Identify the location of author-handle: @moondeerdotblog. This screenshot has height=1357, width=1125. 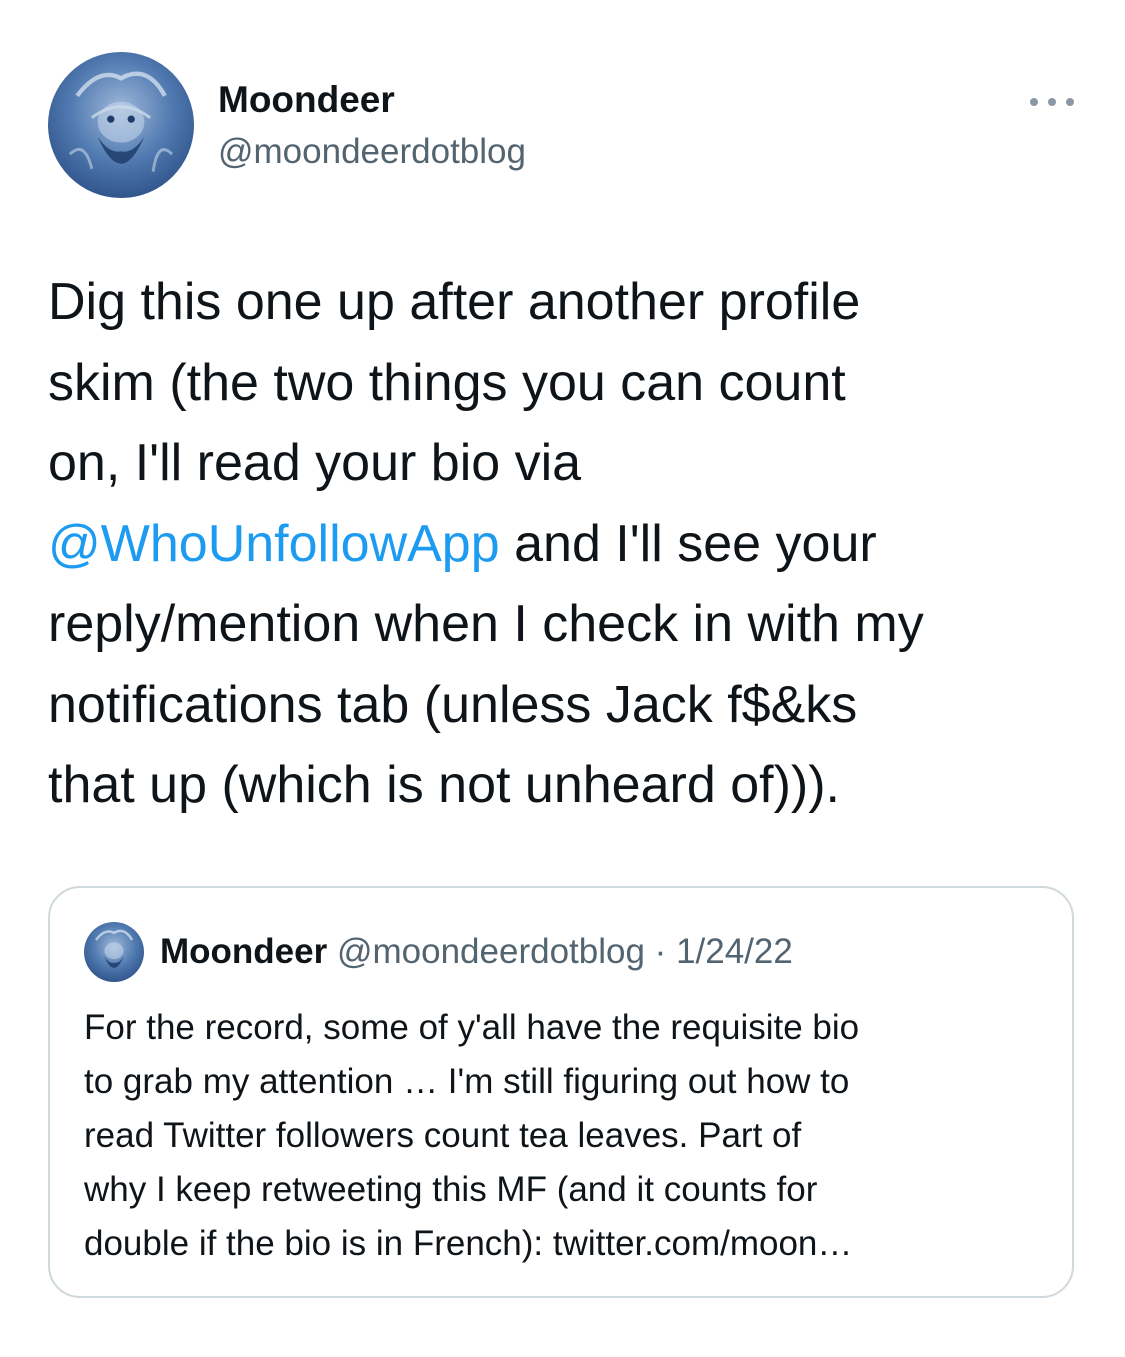
(372, 152).